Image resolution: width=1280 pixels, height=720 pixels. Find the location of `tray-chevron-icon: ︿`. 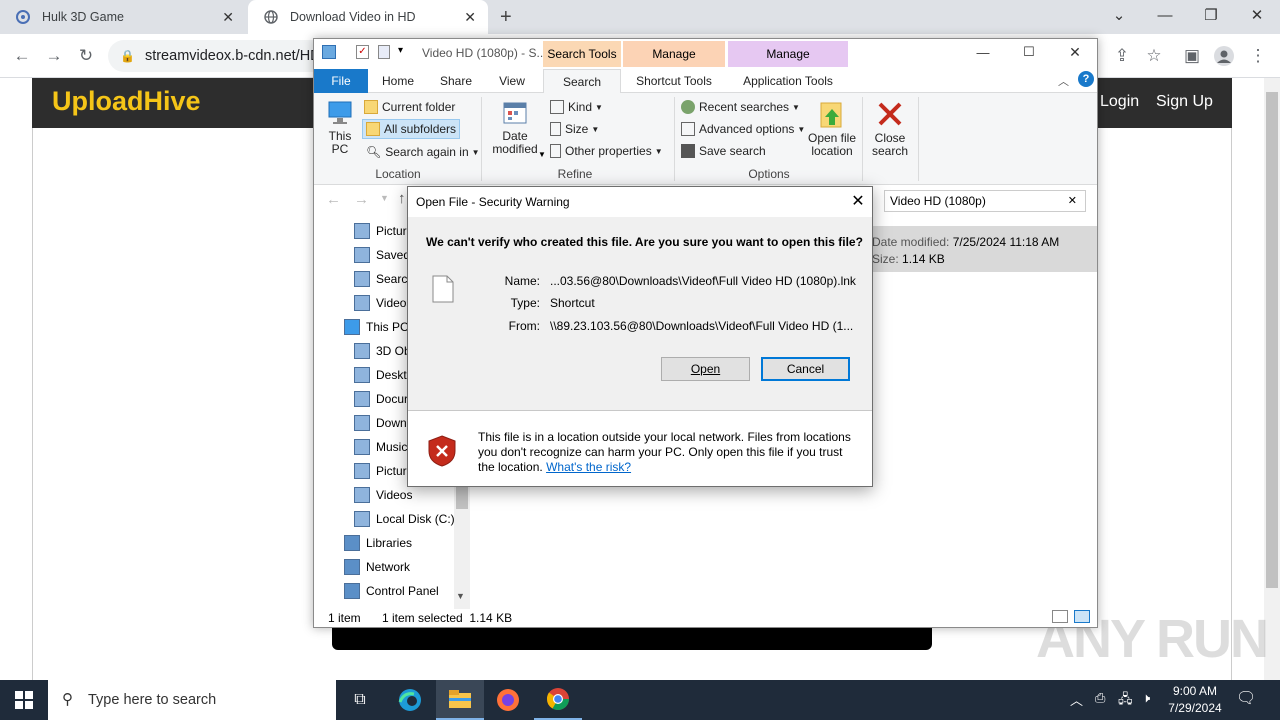

tray-chevron-icon: ︿ is located at coordinates (1076, 699).